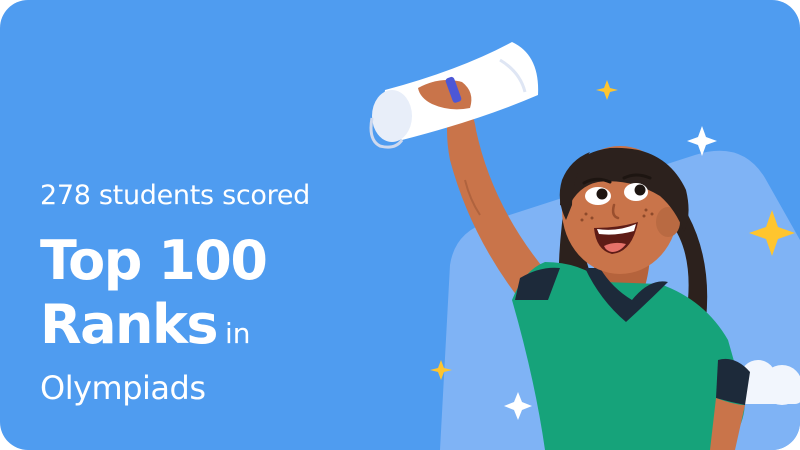  Describe the element at coordinates (175, 195) in the screenshot. I see `headline-count-line: 278 students scored` at that location.